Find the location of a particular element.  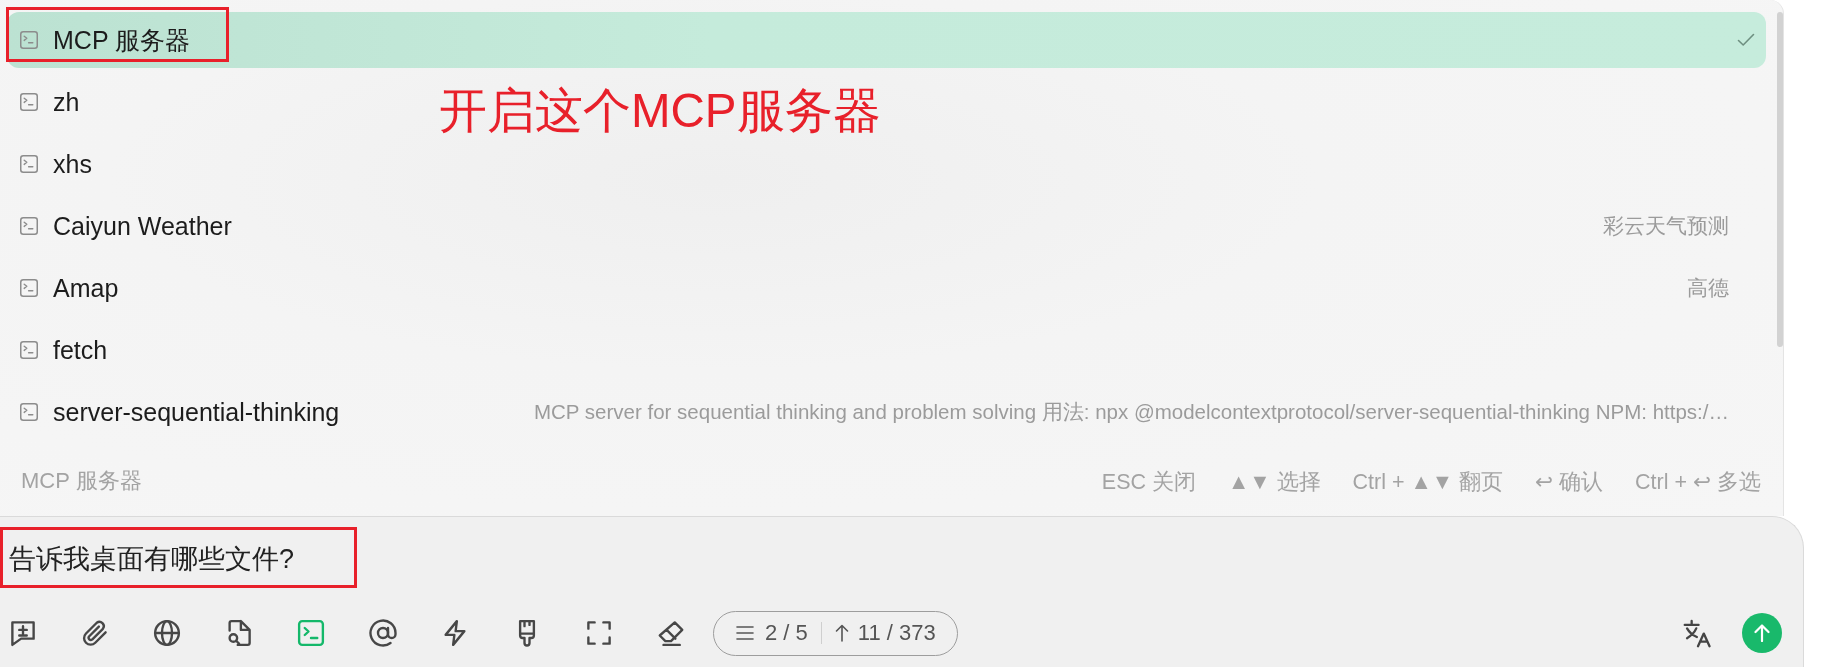

token-count: 11 / 373 is located at coordinates (896, 633).